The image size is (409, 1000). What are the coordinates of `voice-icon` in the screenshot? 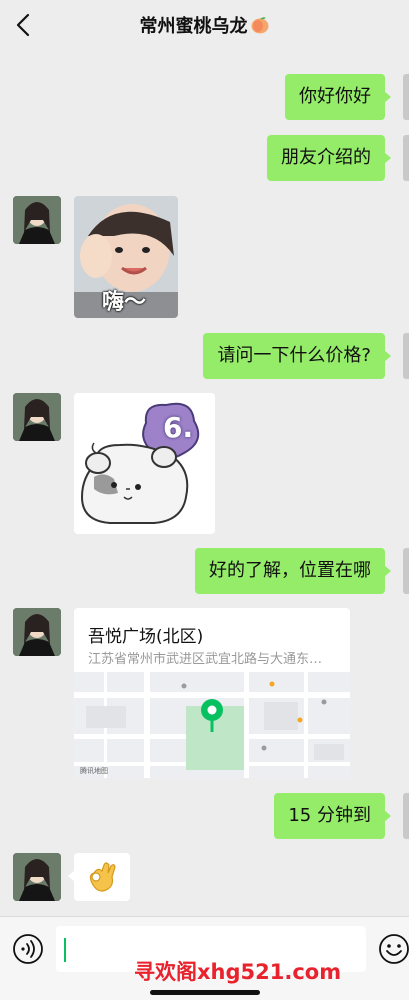 It's located at (28, 949).